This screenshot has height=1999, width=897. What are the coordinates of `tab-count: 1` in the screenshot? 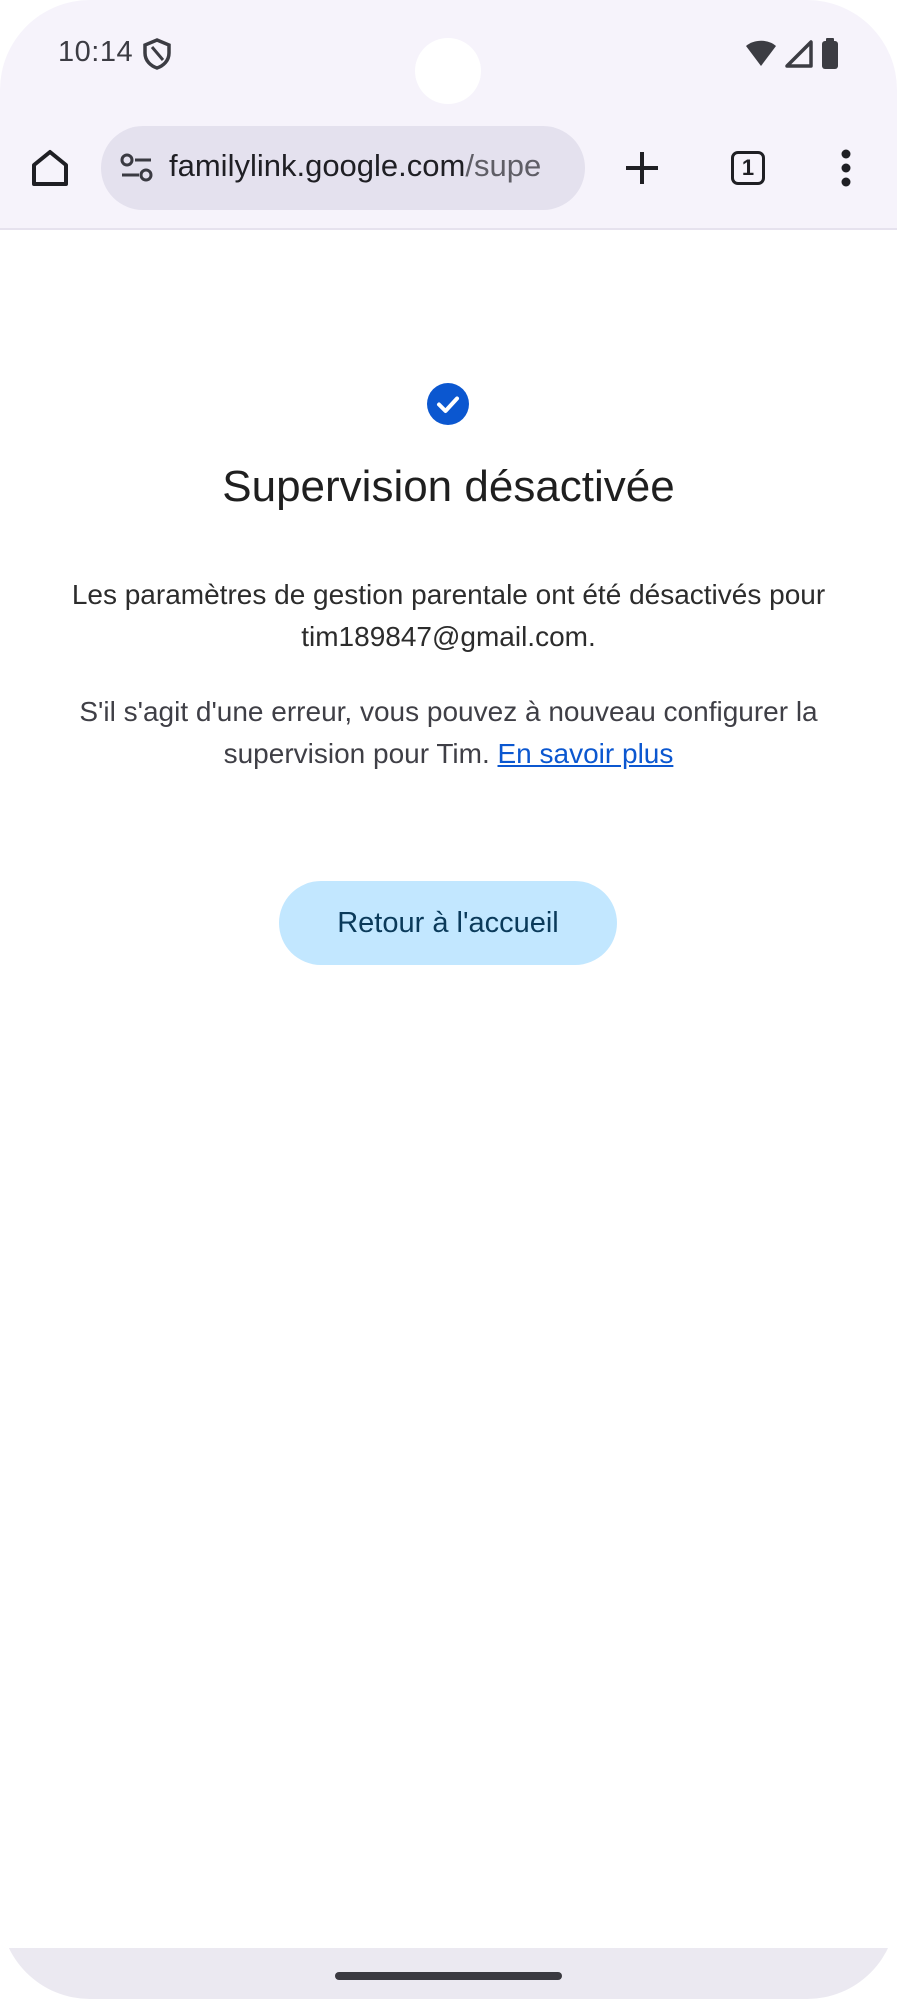 It's located at (748, 167).